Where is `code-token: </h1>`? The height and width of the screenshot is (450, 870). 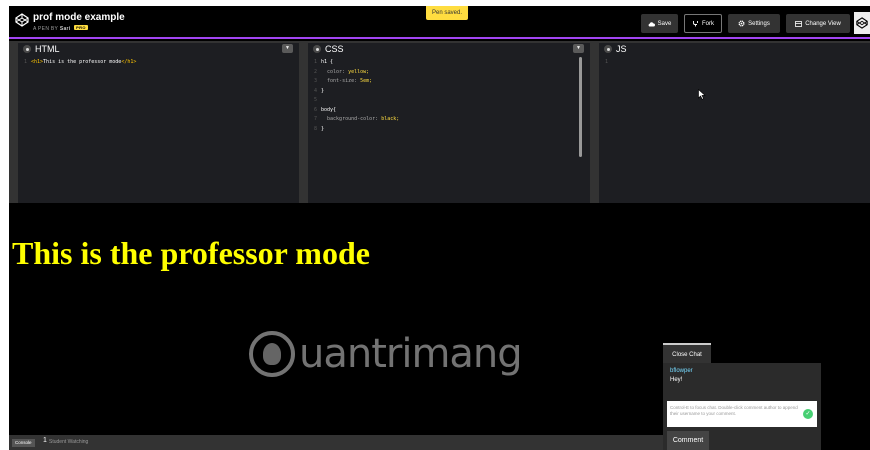
code-token: </h1> is located at coordinates (129, 62).